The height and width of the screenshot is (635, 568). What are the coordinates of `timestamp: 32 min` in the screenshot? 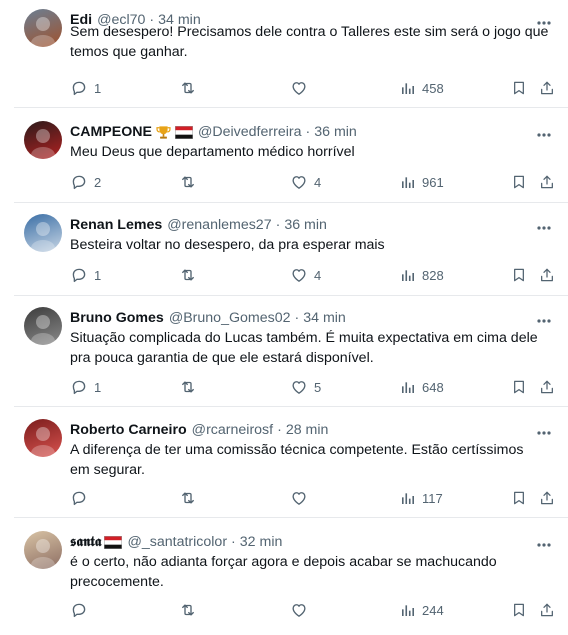 It's located at (261, 542).